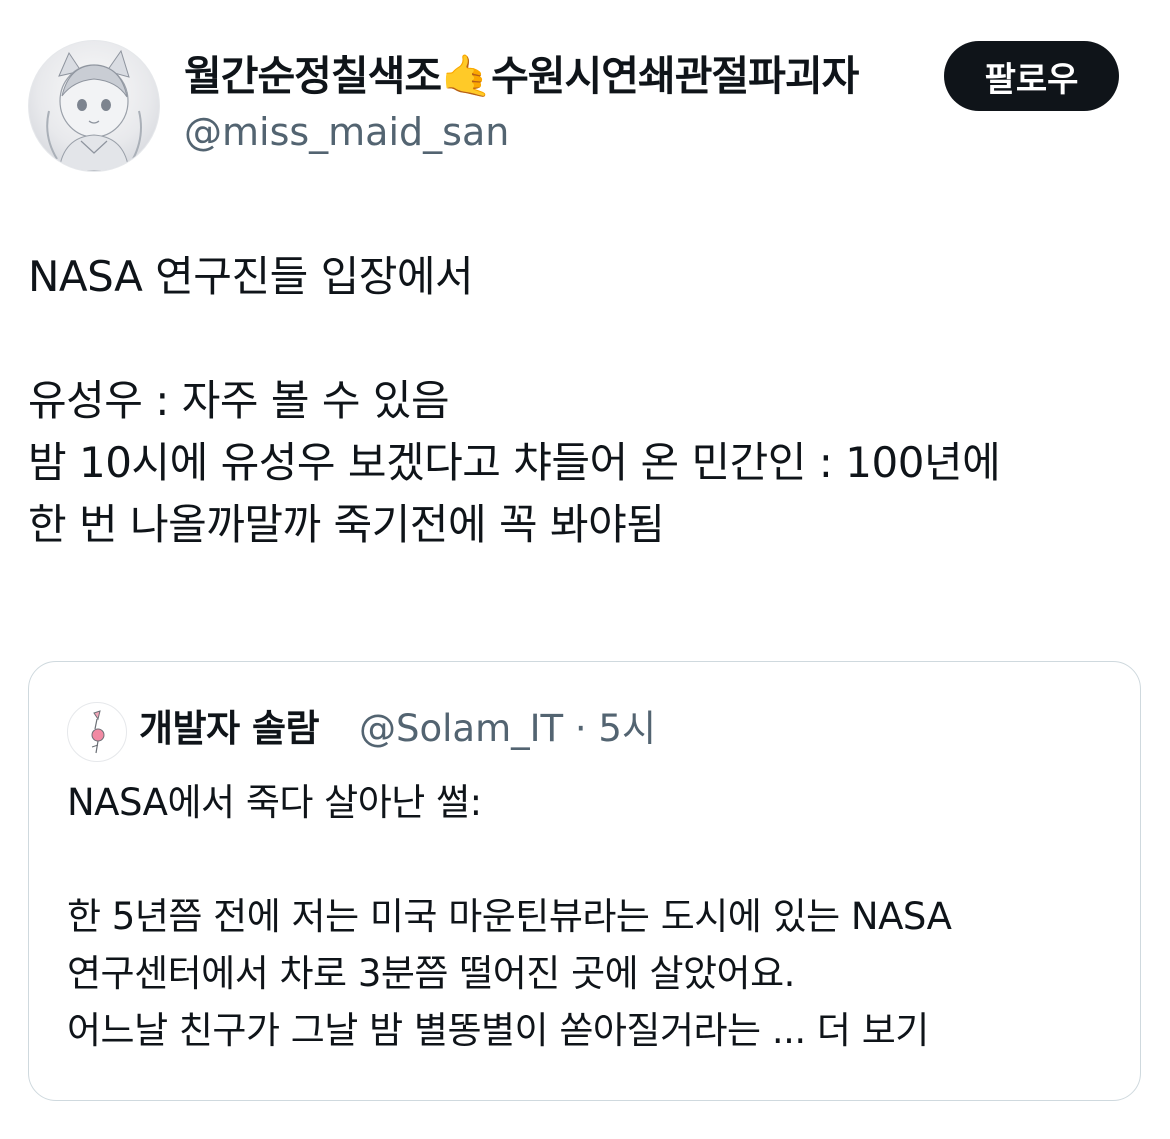  I want to click on anime-maid-avatar-icon, so click(94, 110).